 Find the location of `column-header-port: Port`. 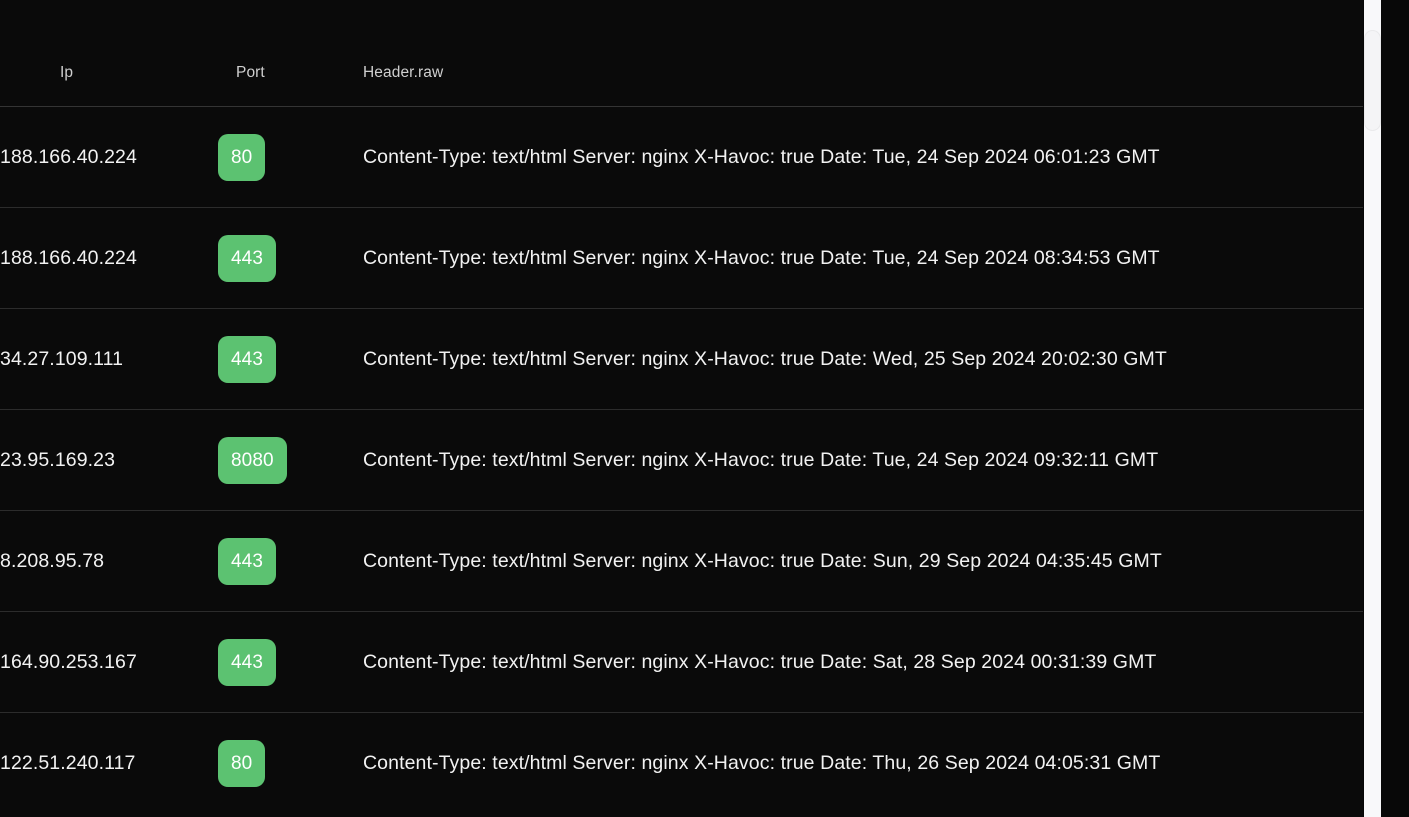

column-header-port: Port is located at coordinates (290, 53).